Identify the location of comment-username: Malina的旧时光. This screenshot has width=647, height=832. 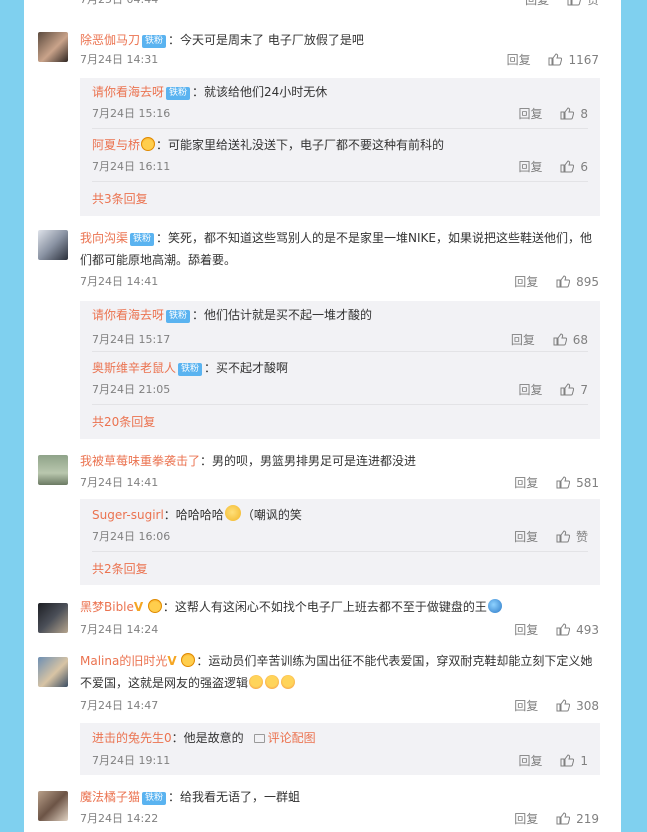
(123, 661).